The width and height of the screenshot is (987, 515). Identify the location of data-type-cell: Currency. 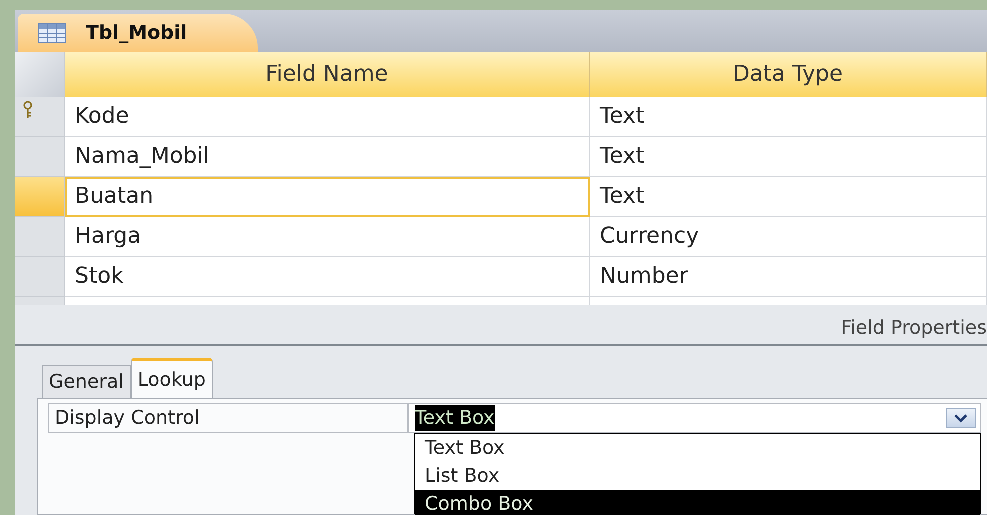
(788, 237).